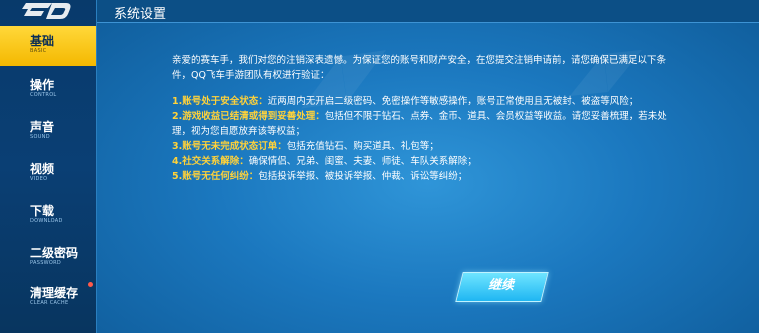 This screenshot has height=333, width=759. I want to click on sidebar-item-basic: 基础 BASIC, so click(48, 46).